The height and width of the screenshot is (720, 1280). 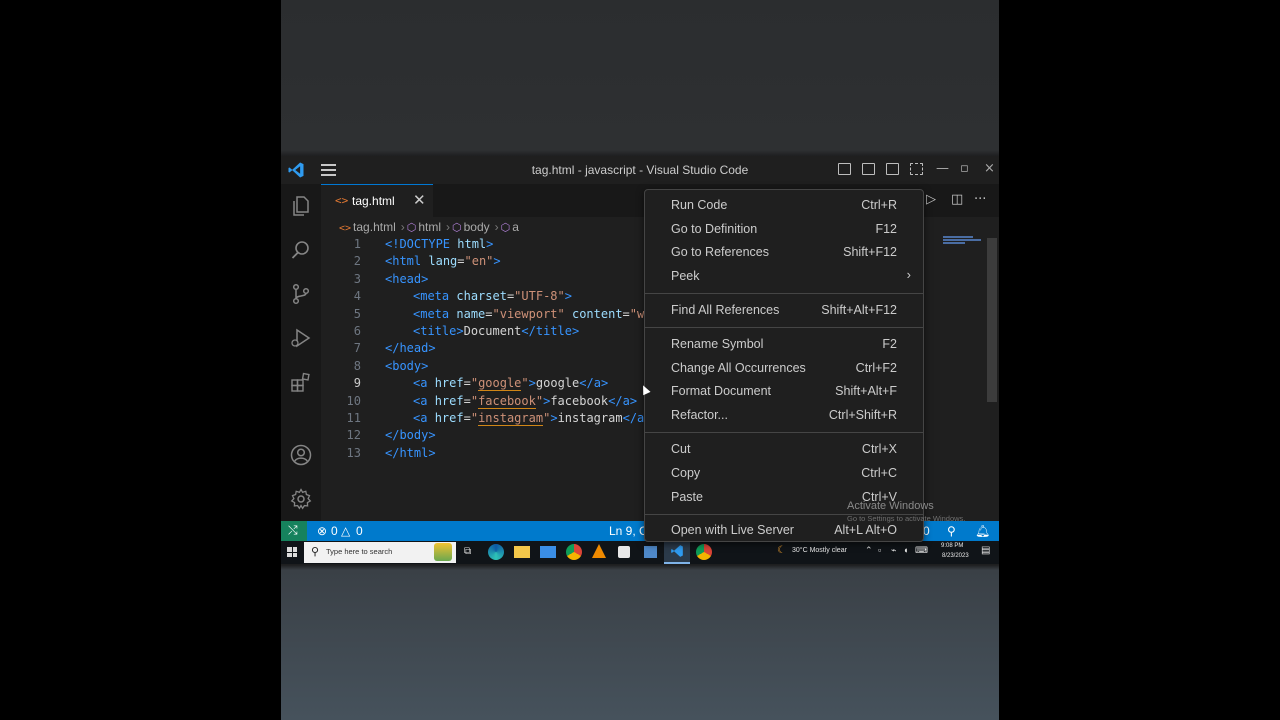 I want to click on tray-app-icon: ▫, so click(x=879, y=550).